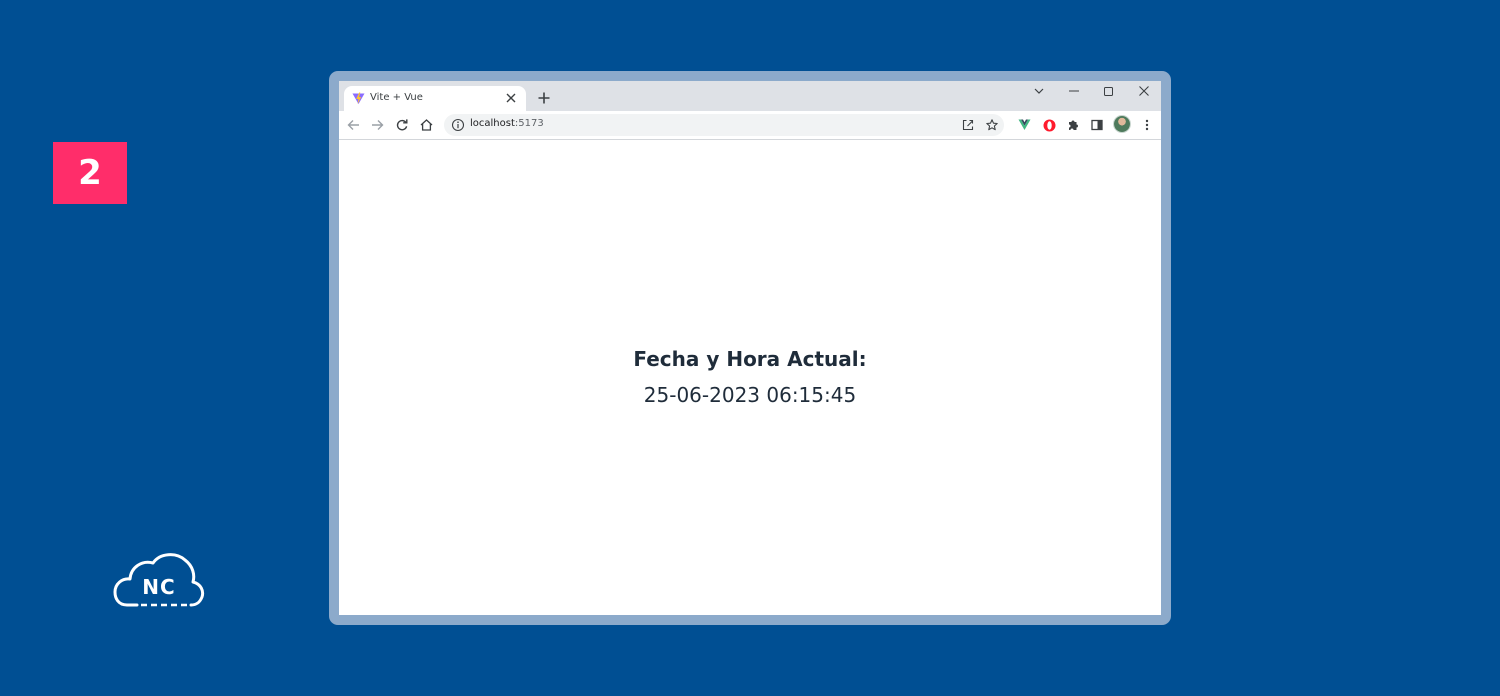 The image size is (1500, 696). Describe the element at coordinates (1073, 125) in the screenshot. I see `extensions-icon` at that location.